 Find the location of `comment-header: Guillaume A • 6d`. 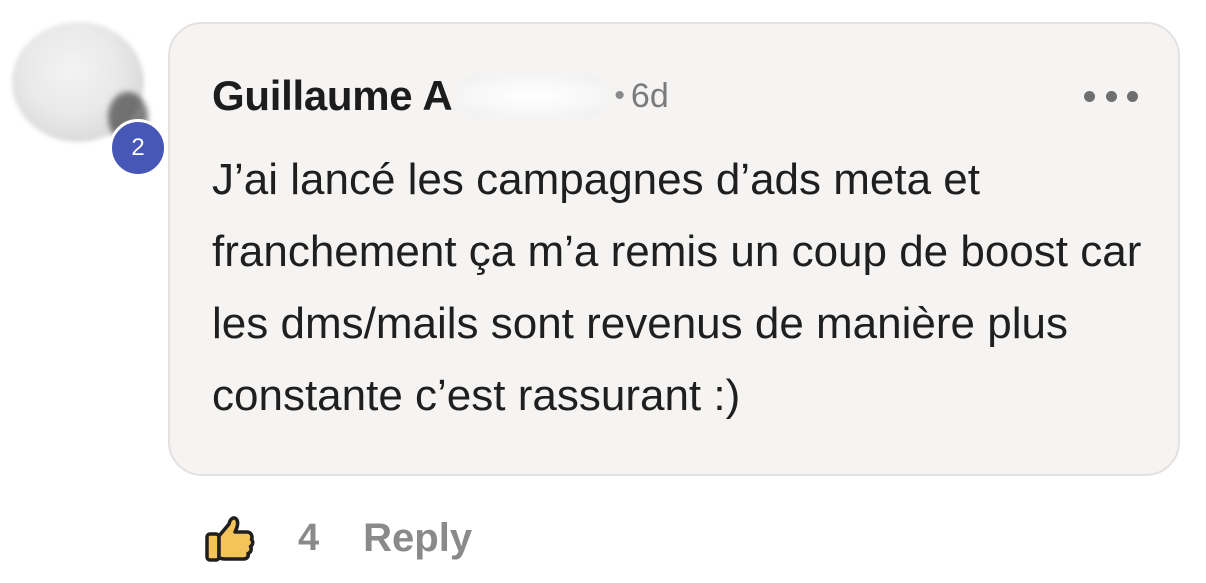

comment-header: Guillaume A • 6d is located at coordinates (440, 96).